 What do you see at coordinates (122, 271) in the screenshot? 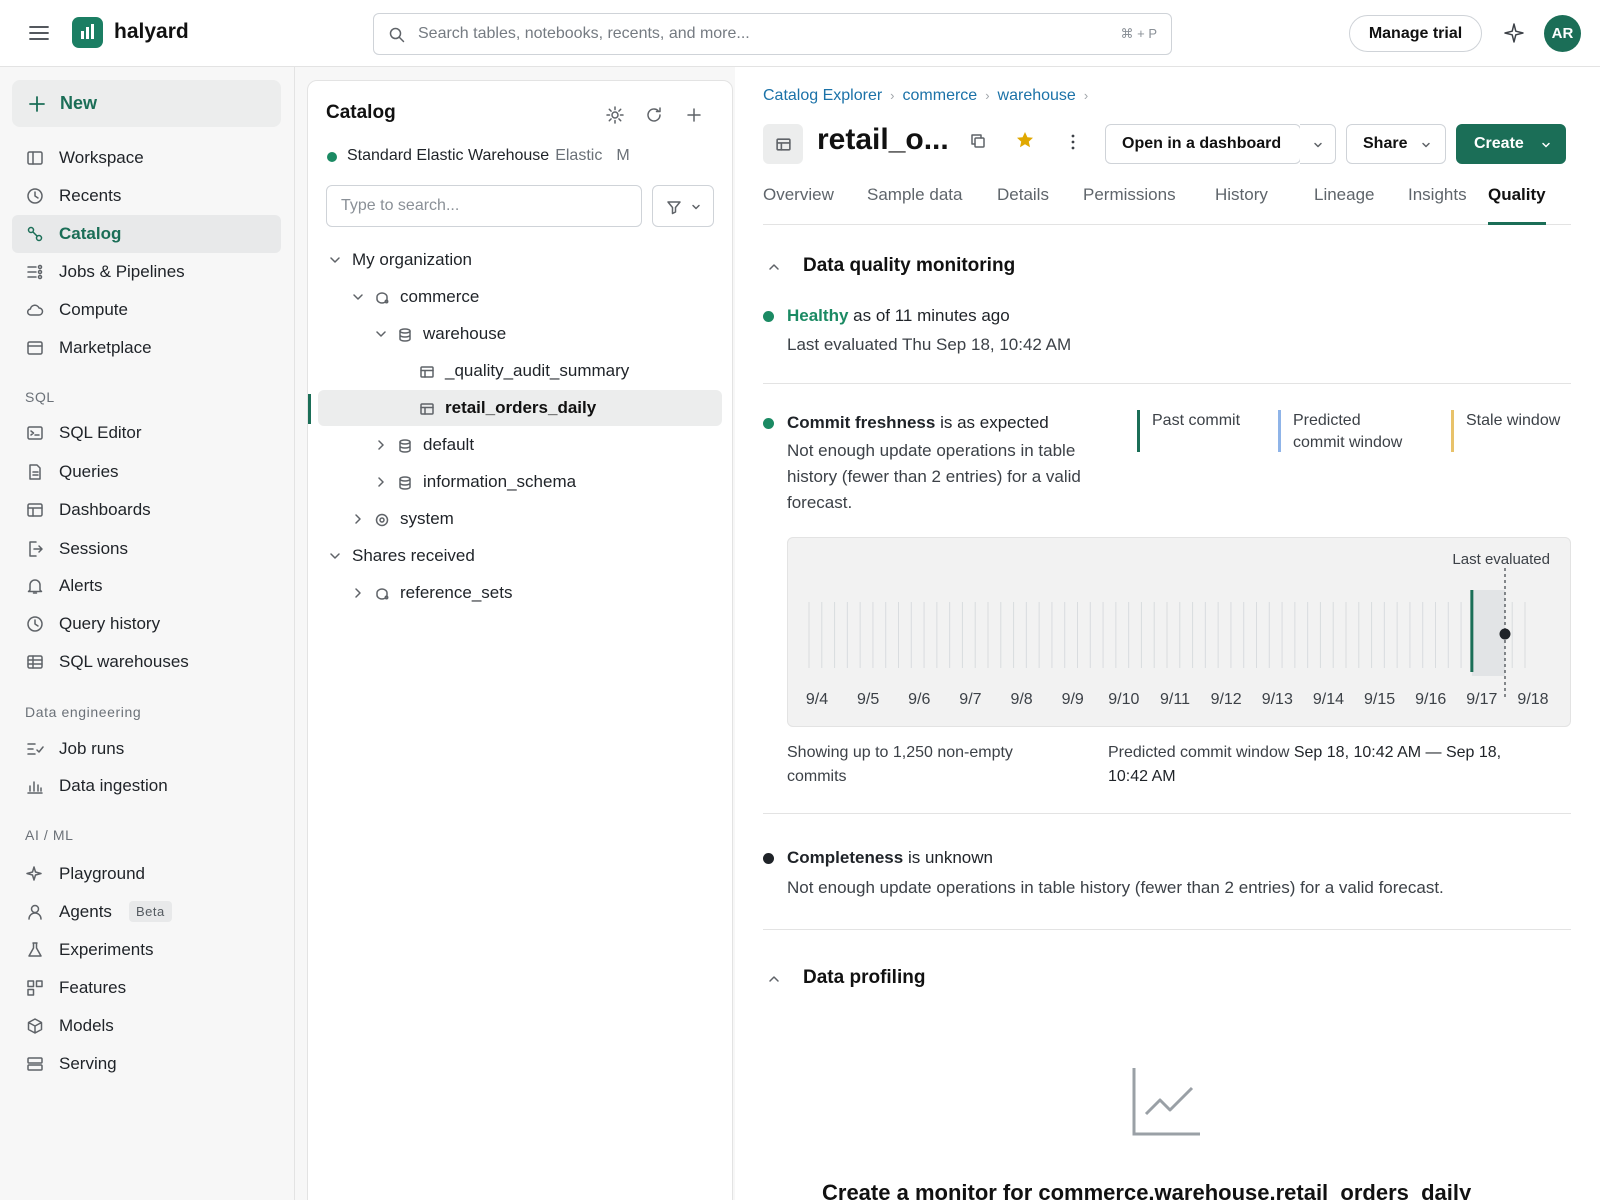
I see `sidebar-item-label: Jobs & Pipelines` at bounding box center [122, 271].